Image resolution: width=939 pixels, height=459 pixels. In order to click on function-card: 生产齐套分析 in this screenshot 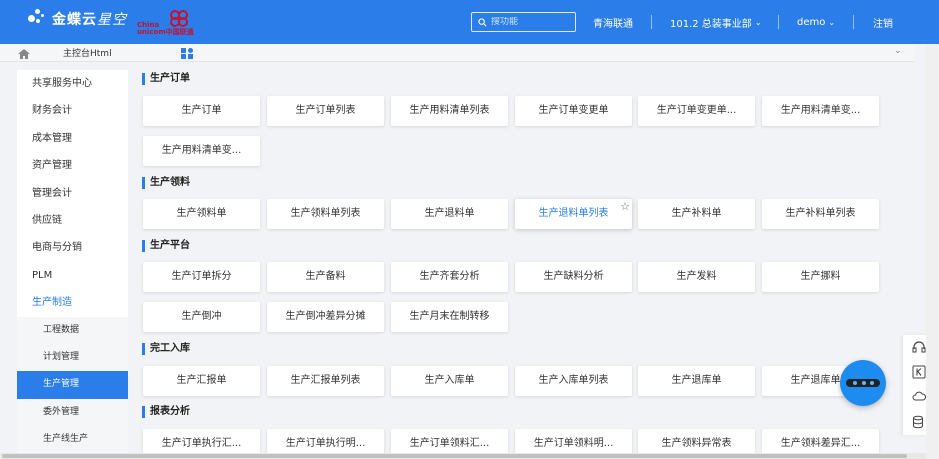, I will do `click(449, 277)`.